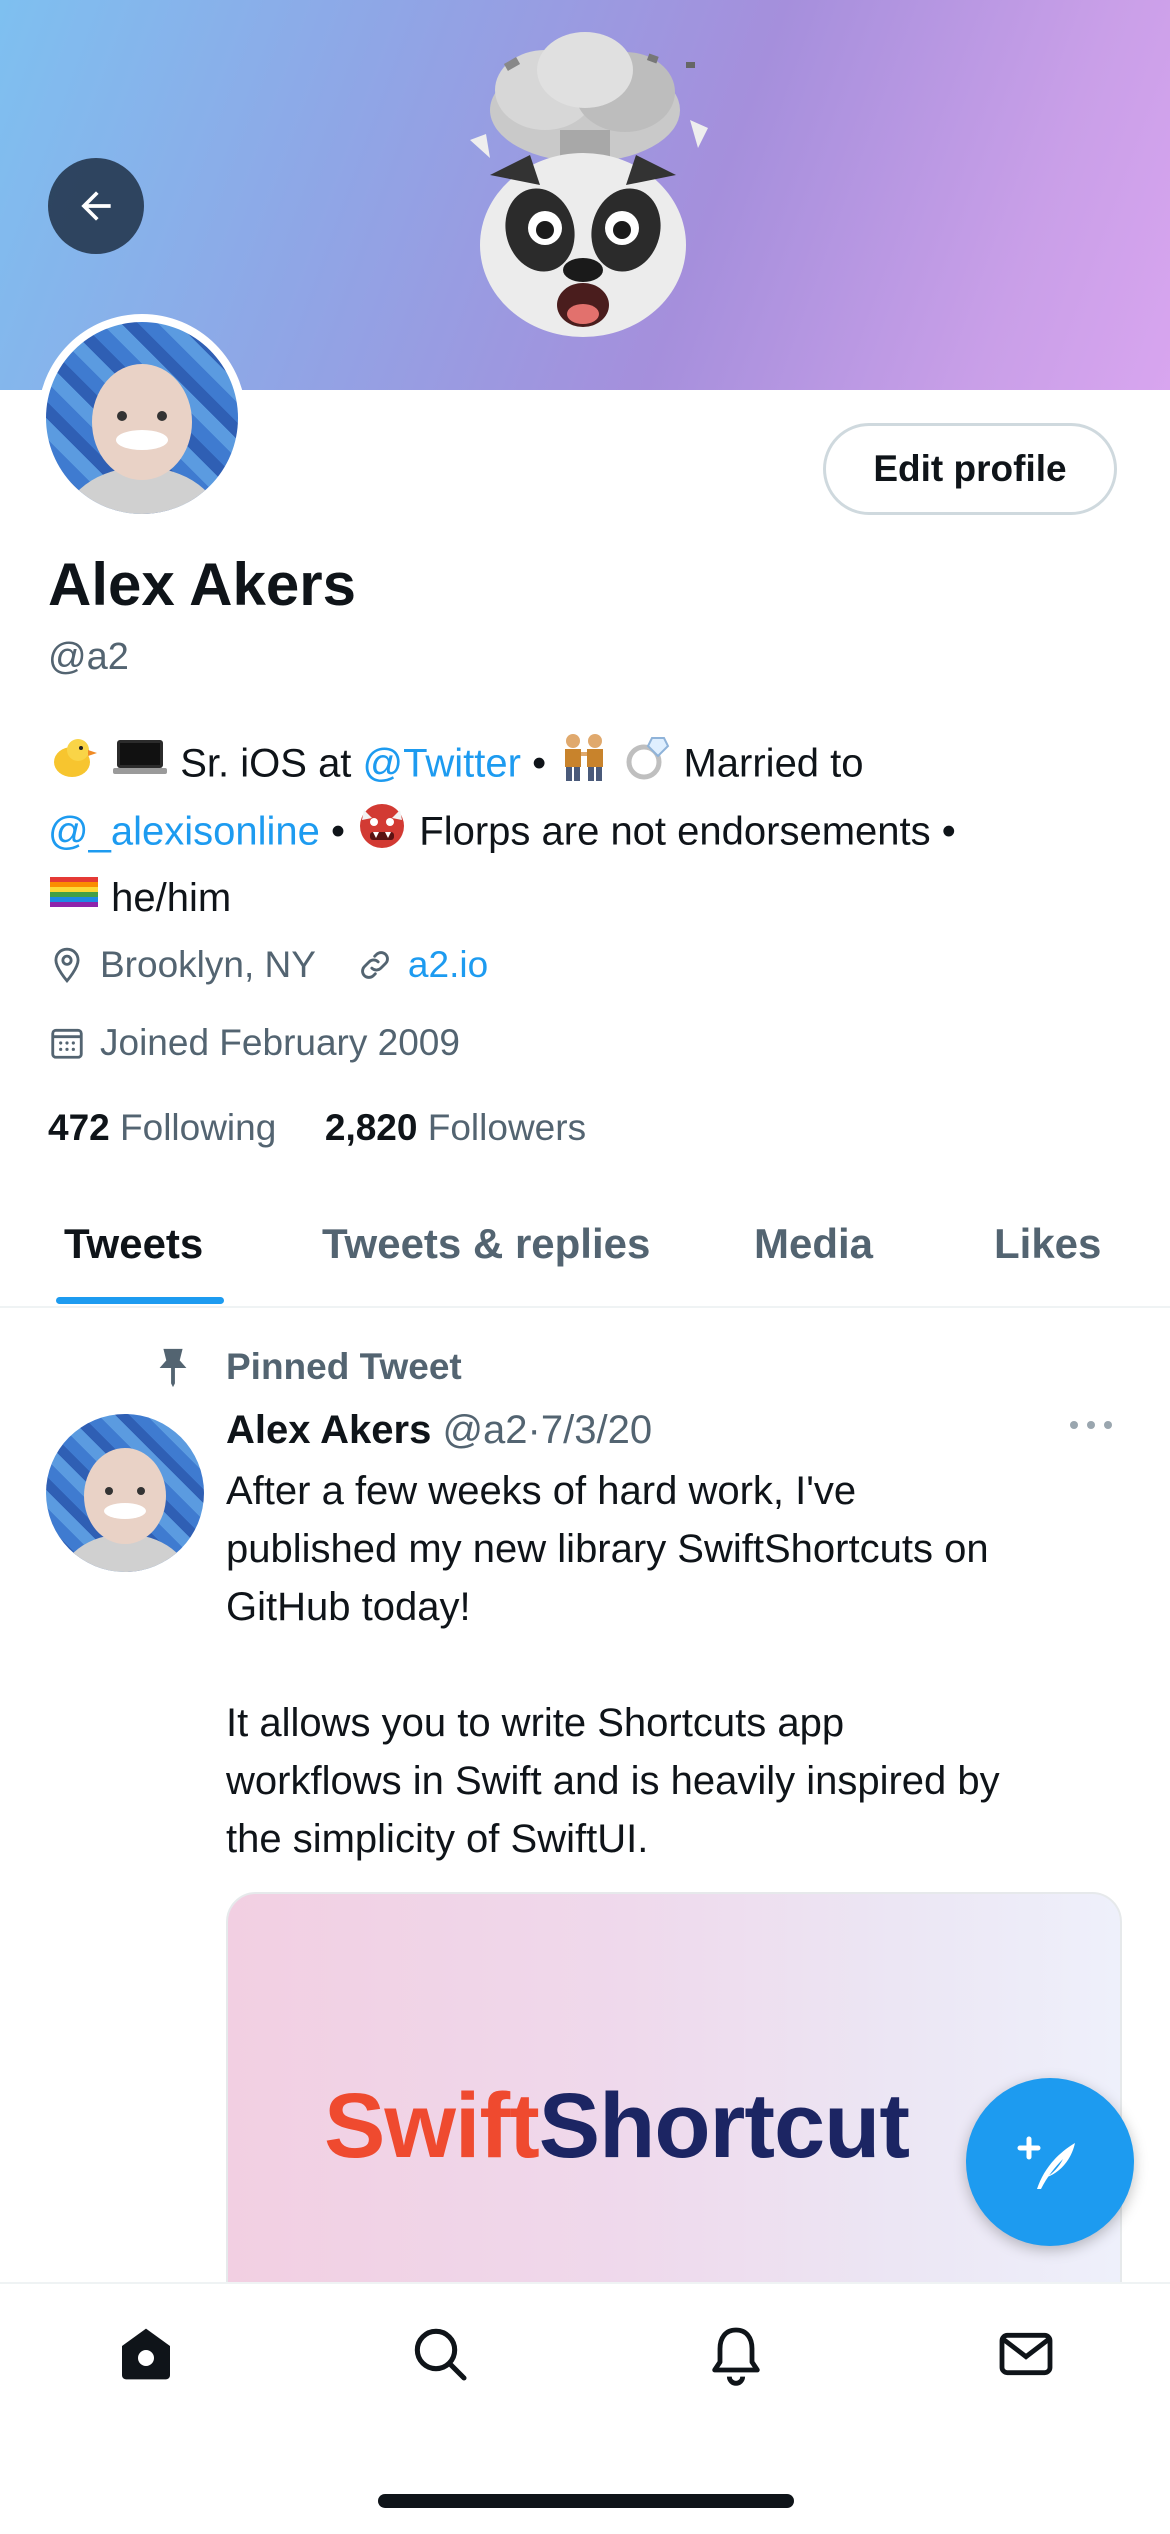  What do you see at coordinates (140, 1300) in the screenshot?
I see `active-tab-indicator` at bounding box center [140, 1300].